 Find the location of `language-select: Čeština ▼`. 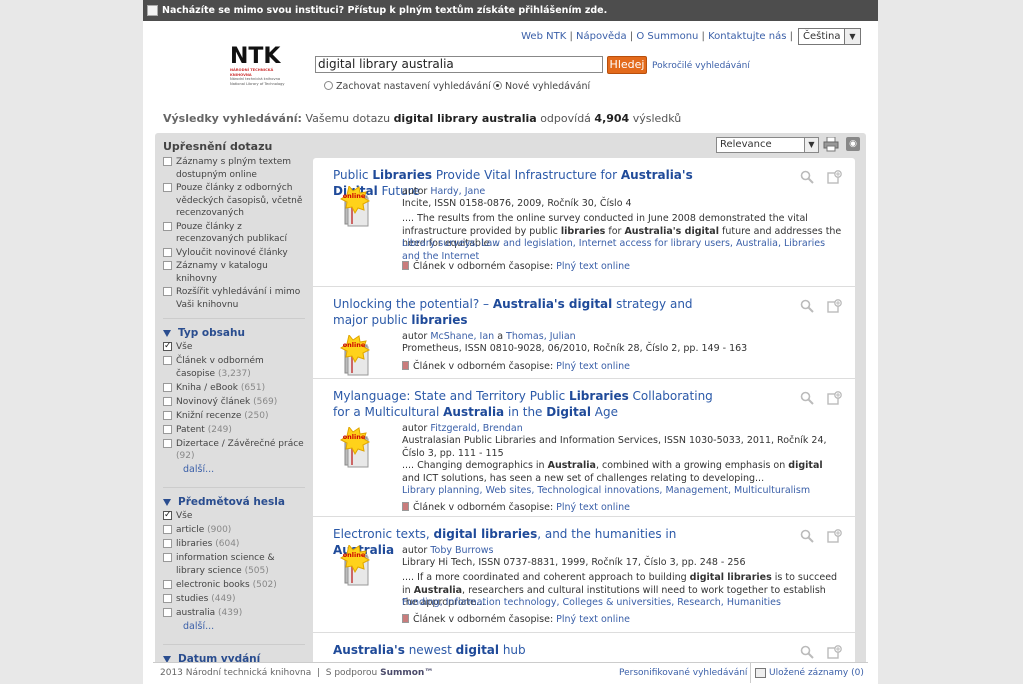

language-select: Čeština ▼ is located at coordinates (829, 36).